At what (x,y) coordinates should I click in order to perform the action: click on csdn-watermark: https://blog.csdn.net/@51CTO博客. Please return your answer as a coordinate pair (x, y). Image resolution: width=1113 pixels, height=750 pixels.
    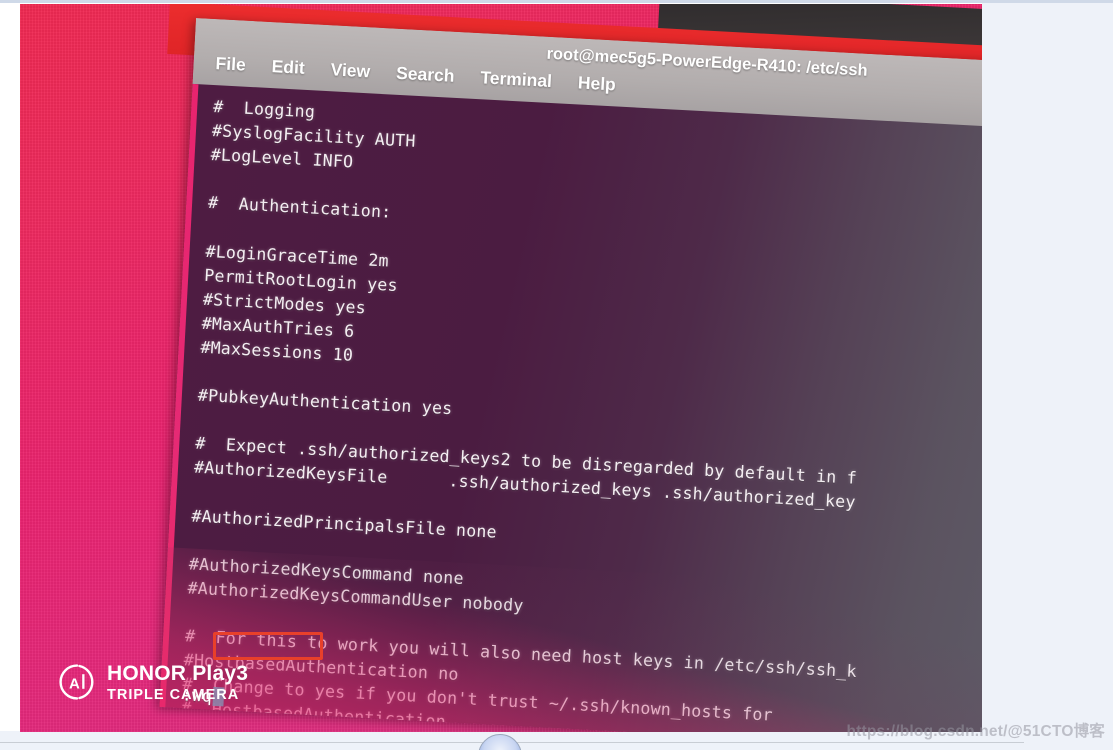
    Looking at the image, I should click on (975, 731).